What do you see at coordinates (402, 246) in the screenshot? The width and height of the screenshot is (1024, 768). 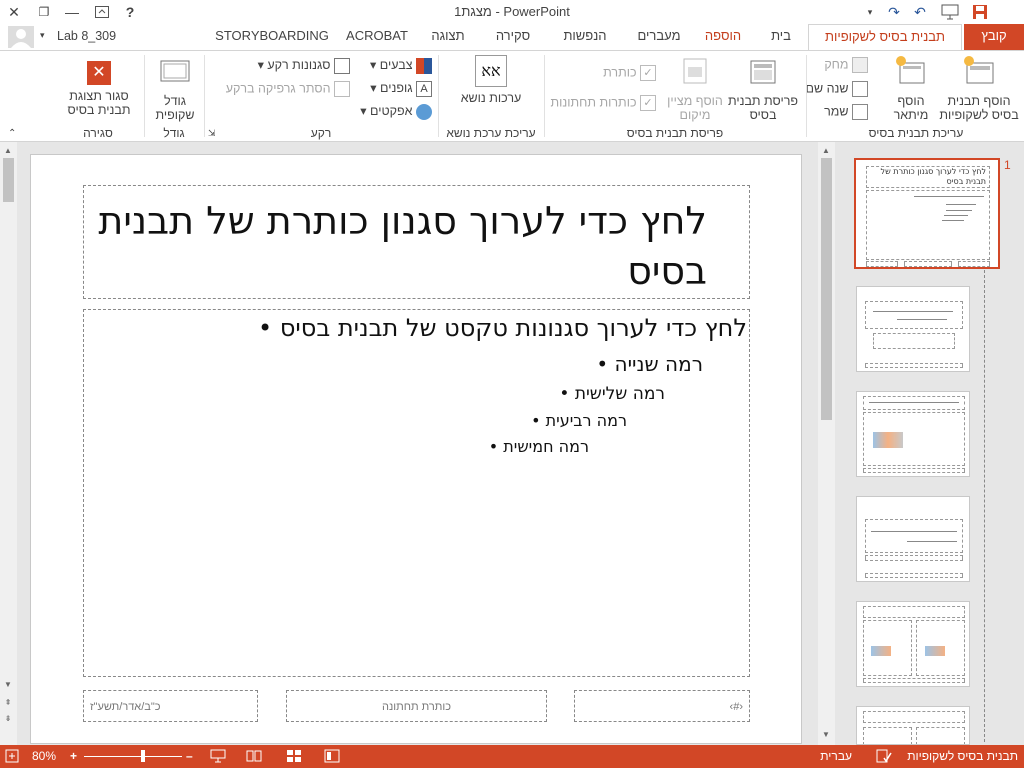 I see `title-placeholder-text: לחץ כדי לערוך סגנון כותרת של תבנית בסיס` at bounding box center [402, 246].